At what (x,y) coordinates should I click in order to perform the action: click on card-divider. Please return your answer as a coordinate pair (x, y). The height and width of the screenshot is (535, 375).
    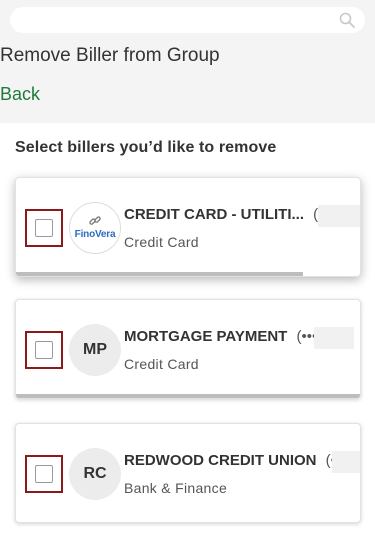
    Looking at the image, I should click on (188, 396).